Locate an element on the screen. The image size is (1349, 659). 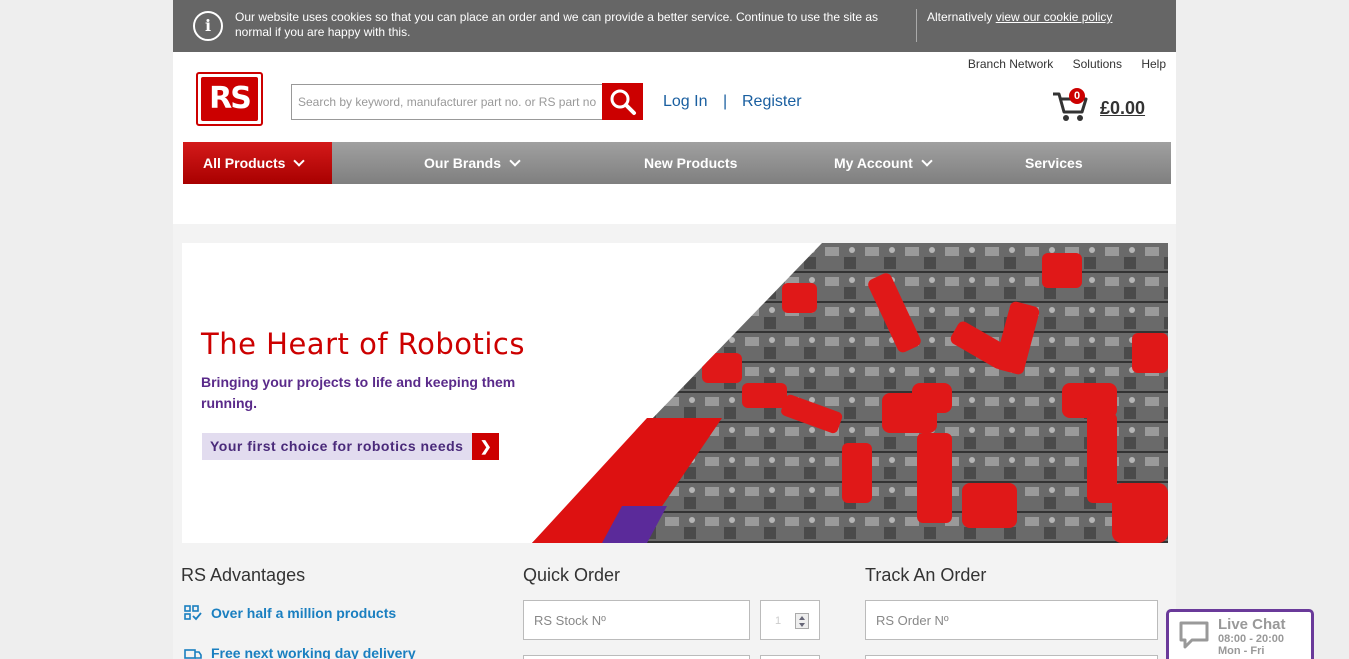
info-icon: i is located at coordinates (208, 26).